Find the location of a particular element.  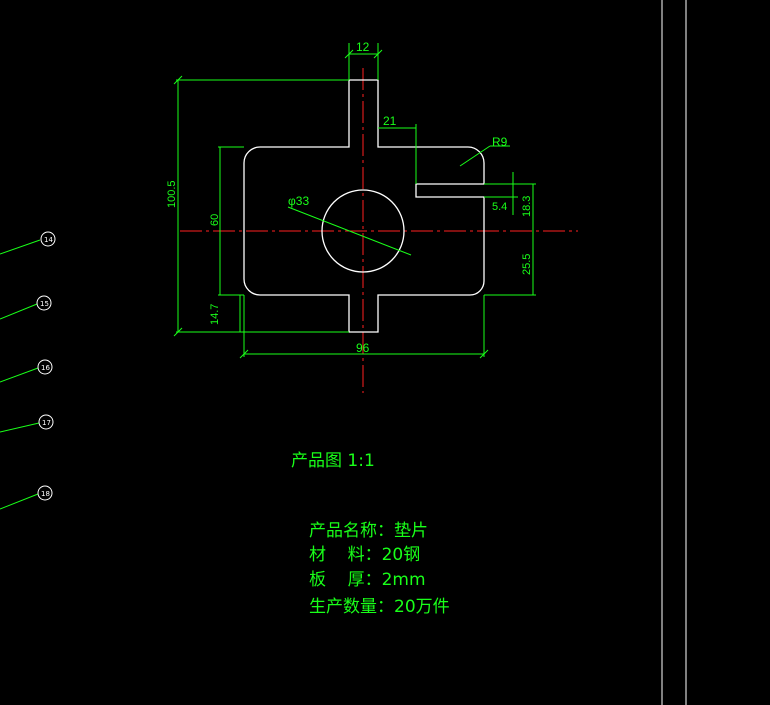

dim-25-5: 25.5 is located at coordinates (527, 264).